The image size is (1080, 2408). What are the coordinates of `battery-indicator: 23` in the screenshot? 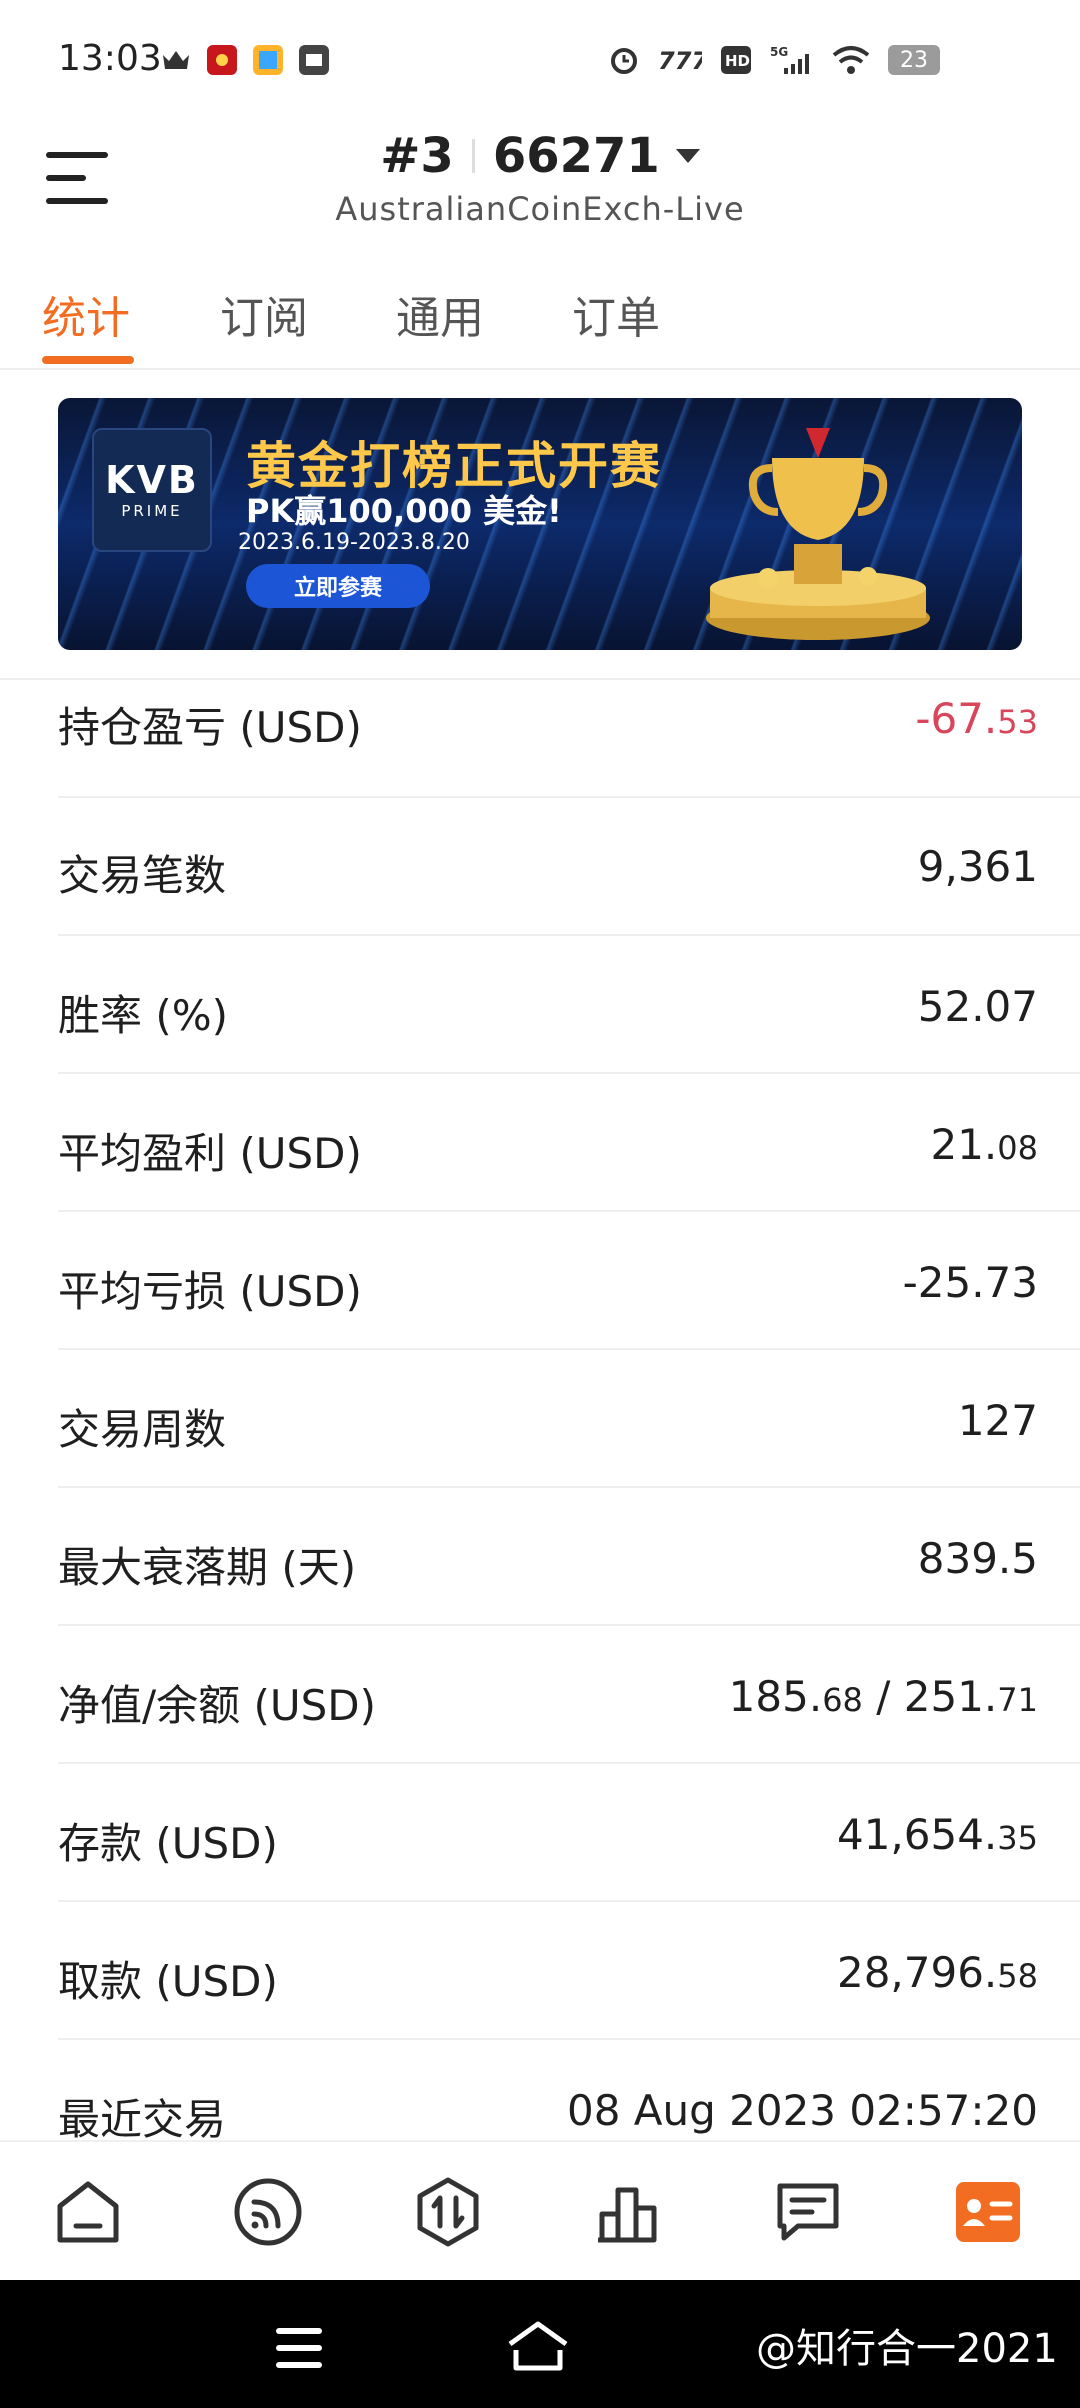 It's located at (914, 60).